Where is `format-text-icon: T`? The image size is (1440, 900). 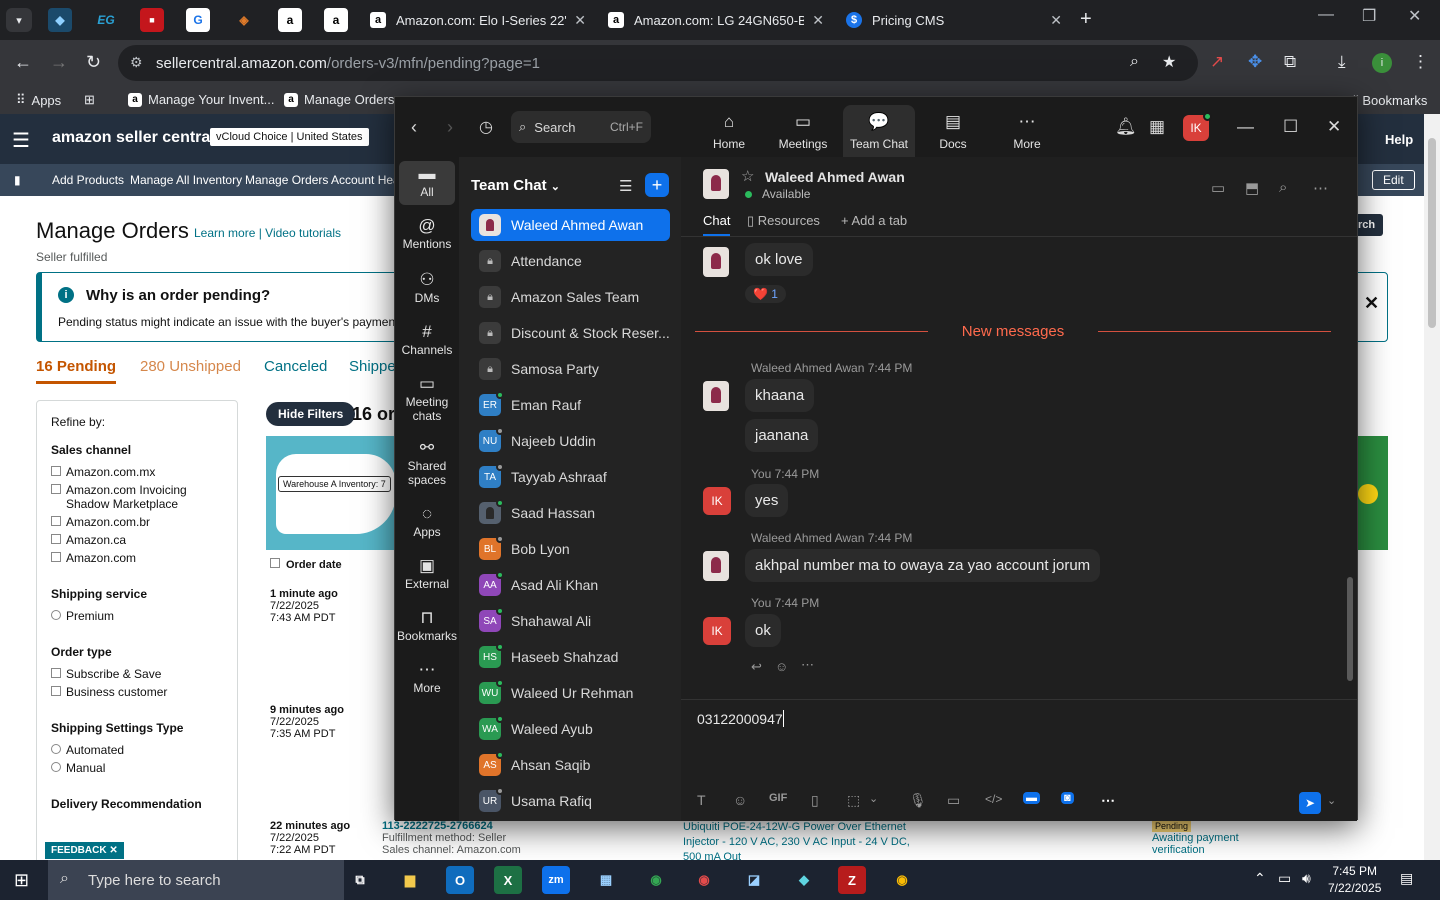 format-text-icon: T is located at coordinates (701, 800).